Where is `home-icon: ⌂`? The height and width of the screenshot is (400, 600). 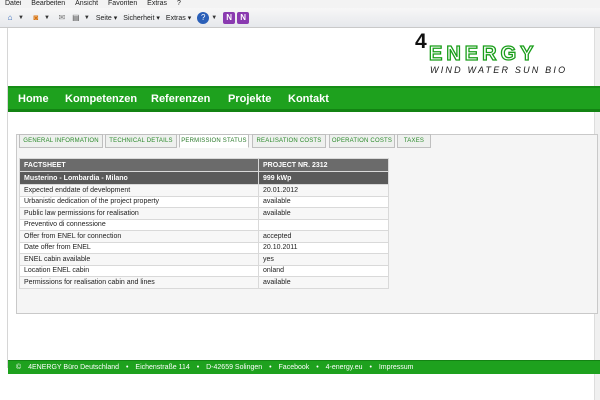 home-icon: ⌂ is located at coordinates (10, 18).